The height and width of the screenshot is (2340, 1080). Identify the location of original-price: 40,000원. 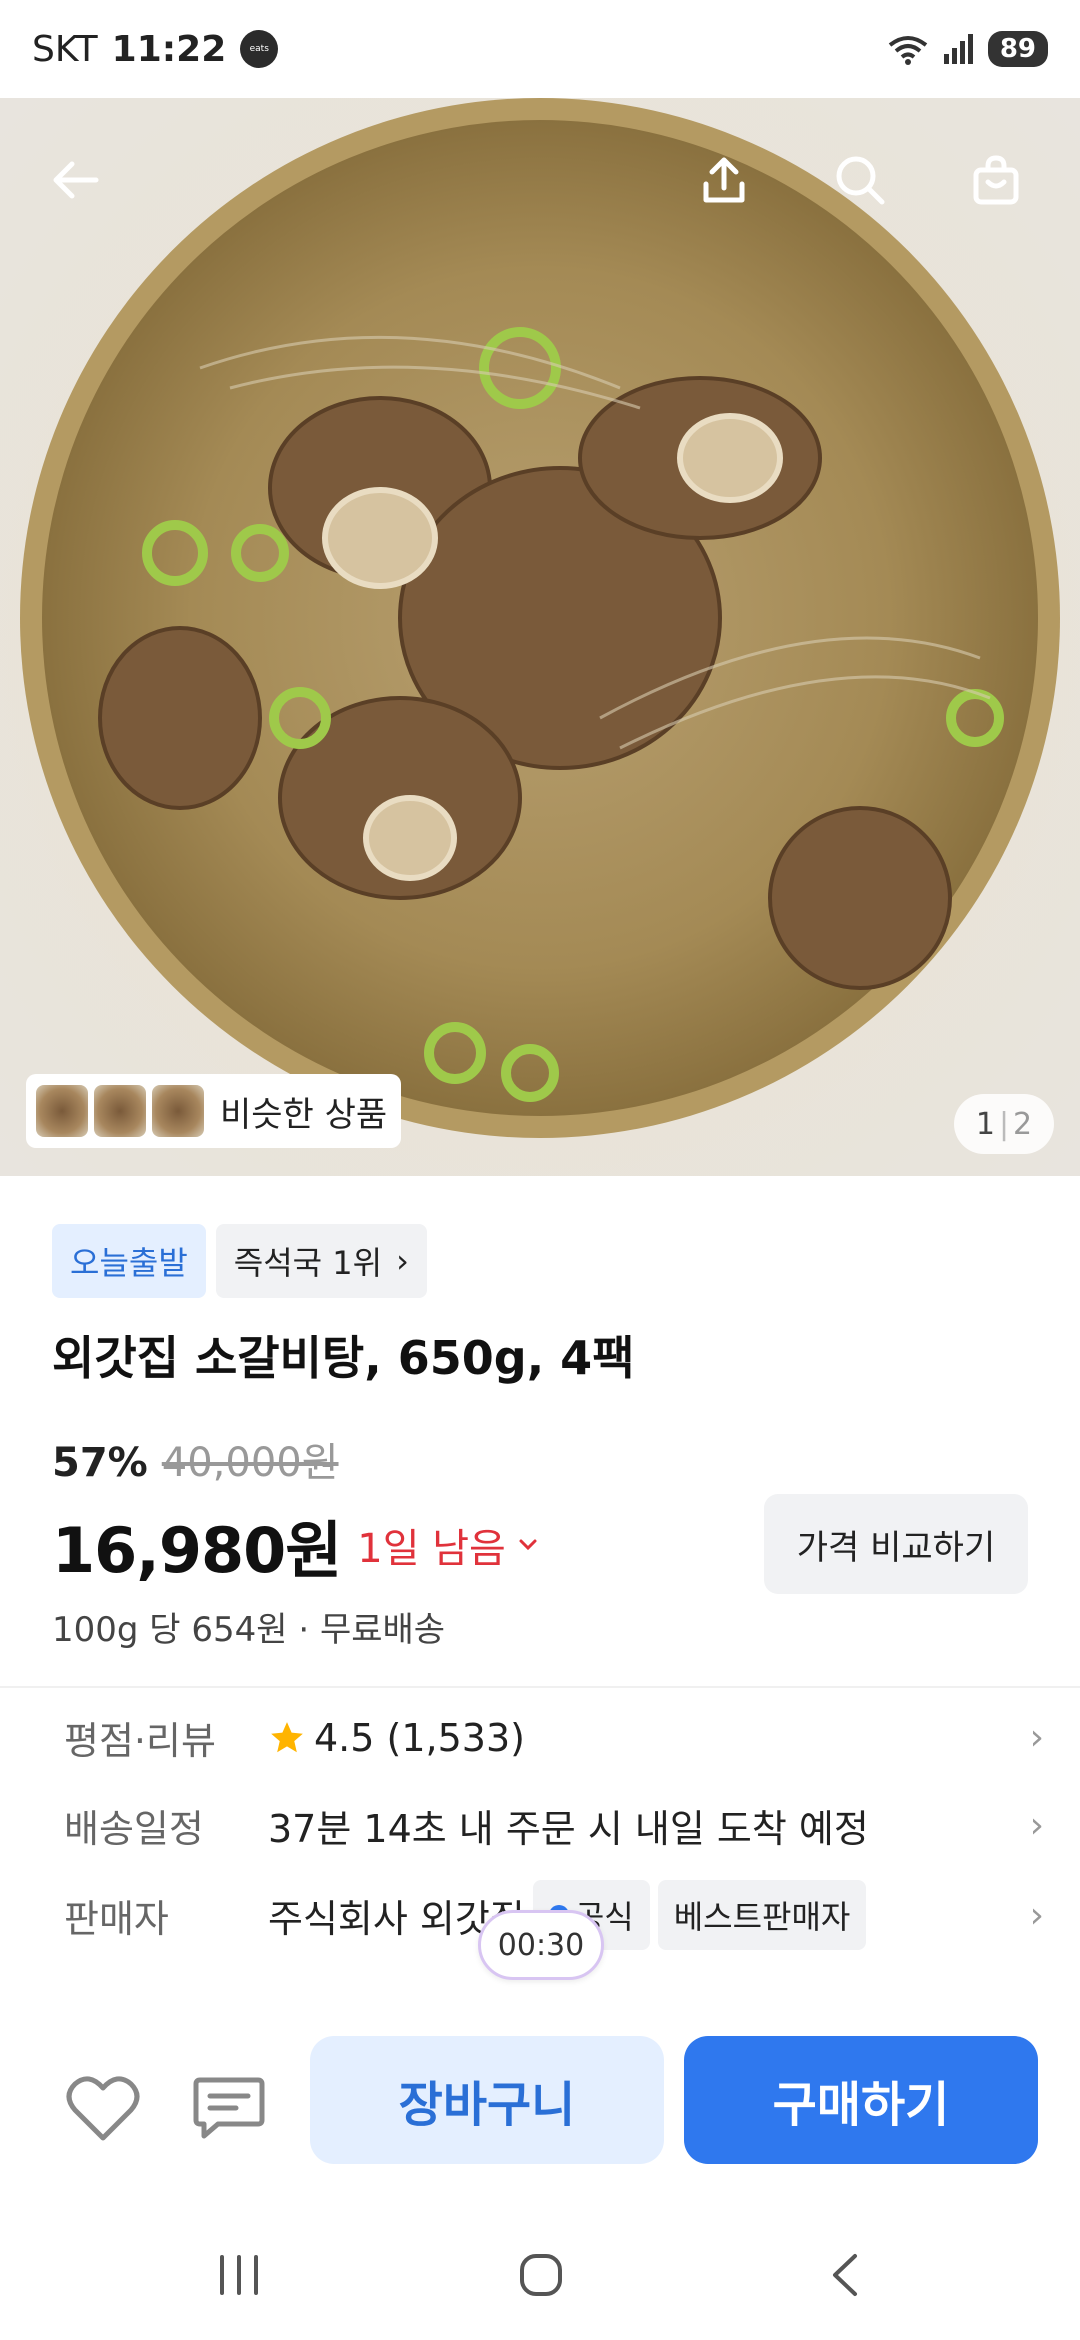
(250, 1463).